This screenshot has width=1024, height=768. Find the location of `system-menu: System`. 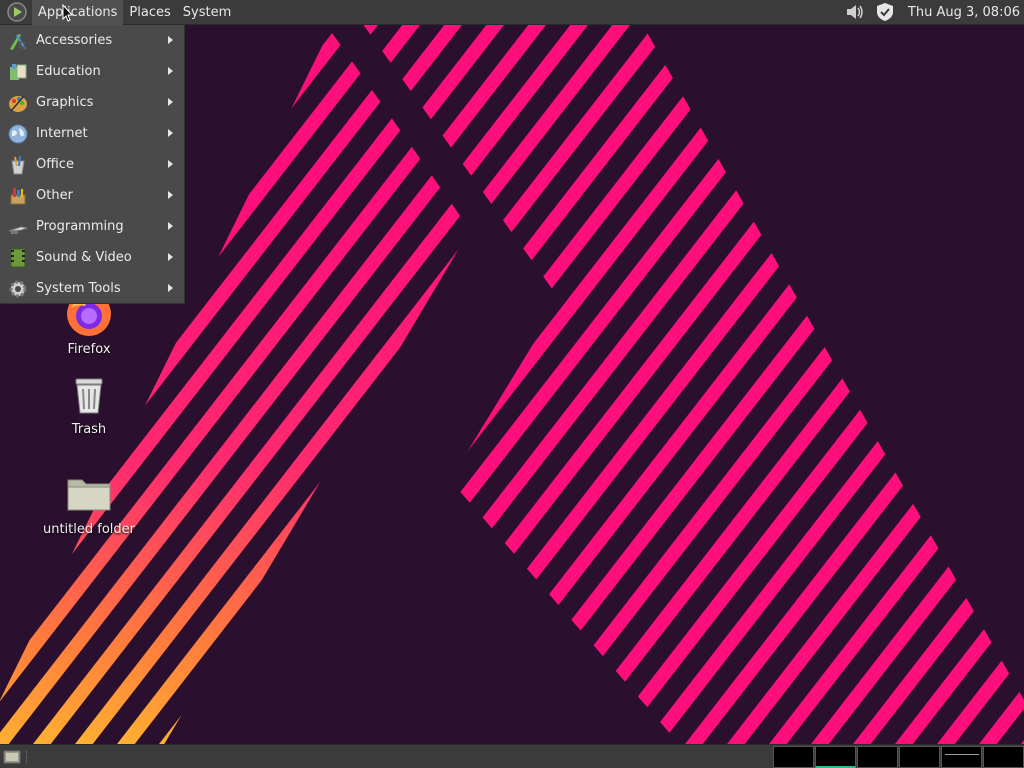

system-menu: System is located at coordinates (207, 12).